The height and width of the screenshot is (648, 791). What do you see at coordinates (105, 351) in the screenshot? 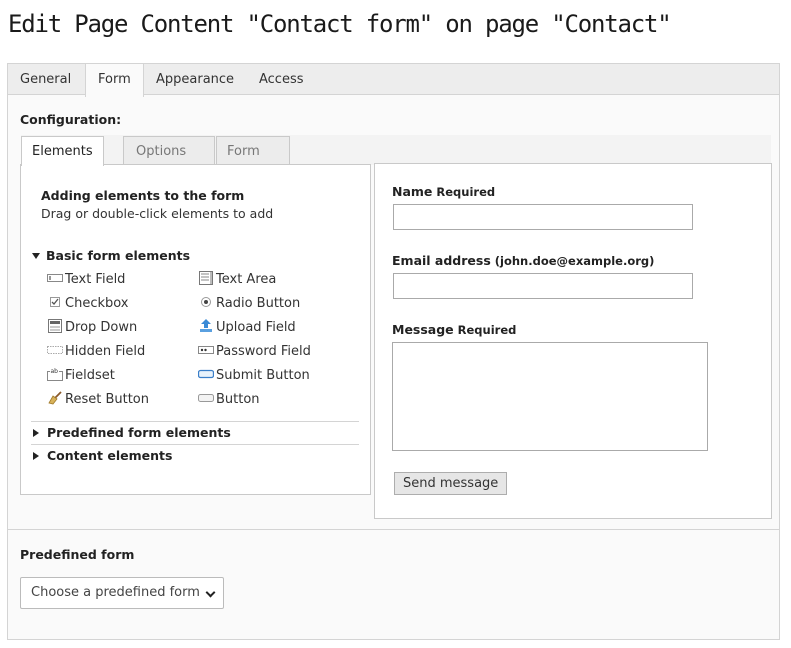
I see `element-label: Hidden Field` at bounding box center [105, 351].